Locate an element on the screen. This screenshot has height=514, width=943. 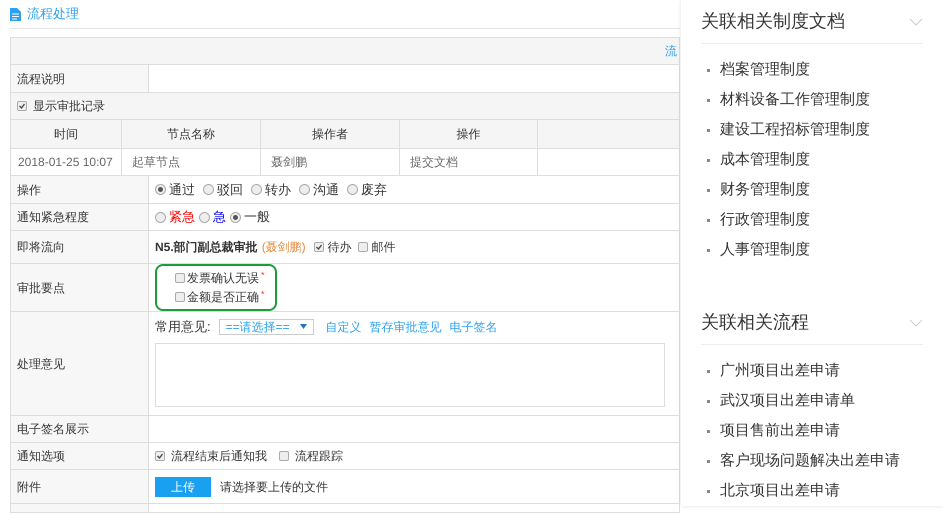
field-label: 流程说明 is located at coordinates (41, 79).